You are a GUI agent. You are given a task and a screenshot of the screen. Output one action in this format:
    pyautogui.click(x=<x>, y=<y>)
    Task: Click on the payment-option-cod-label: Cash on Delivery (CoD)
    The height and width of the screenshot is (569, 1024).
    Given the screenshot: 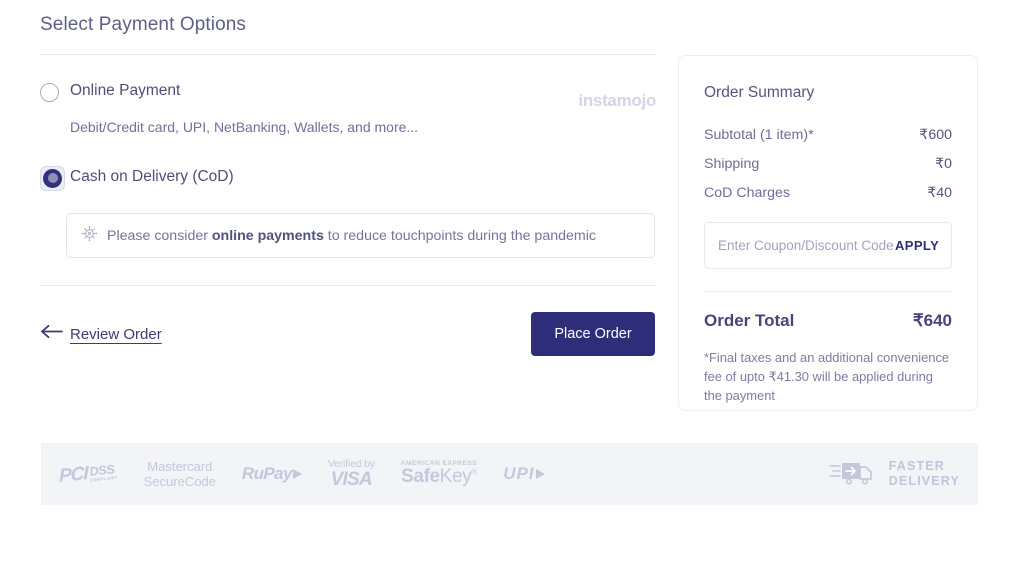 What is the action you would take?
    pyautogui.click(x=152, y=176)
    